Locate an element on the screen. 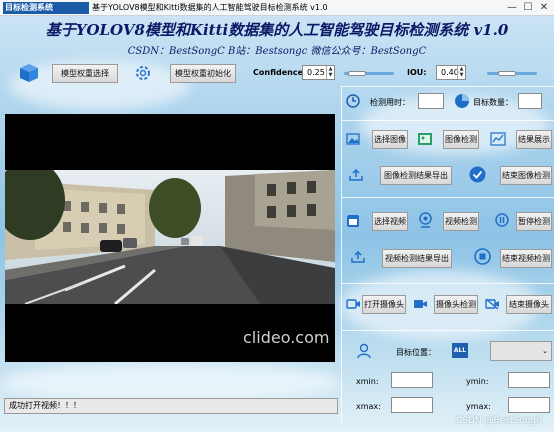  settings-gear-icon is located at coordinates (143, 73).